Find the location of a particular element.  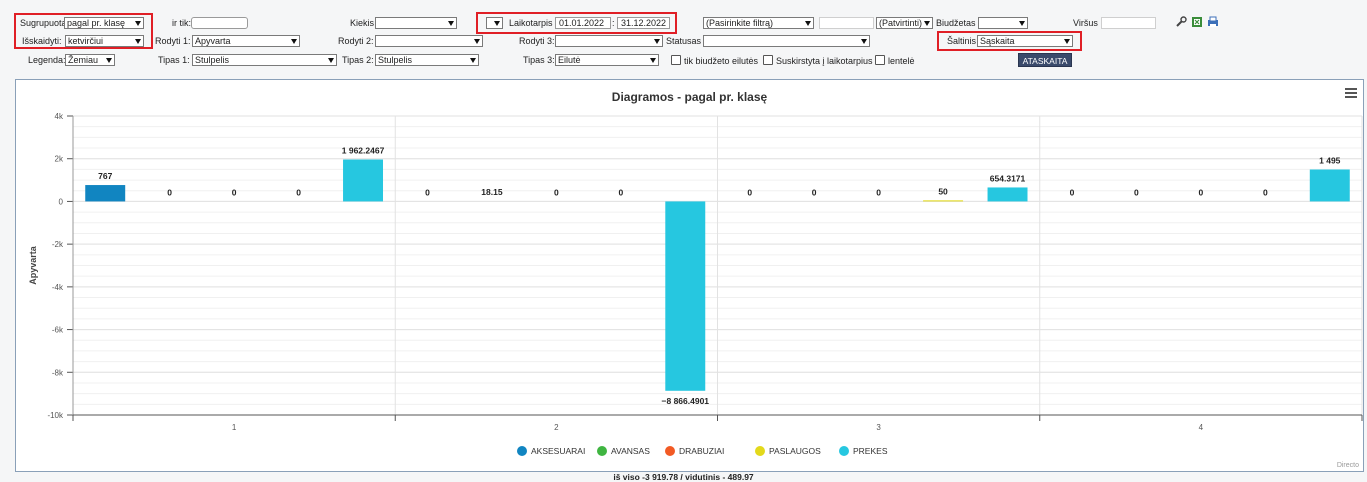

status-select is located at coordinates (786, 41).